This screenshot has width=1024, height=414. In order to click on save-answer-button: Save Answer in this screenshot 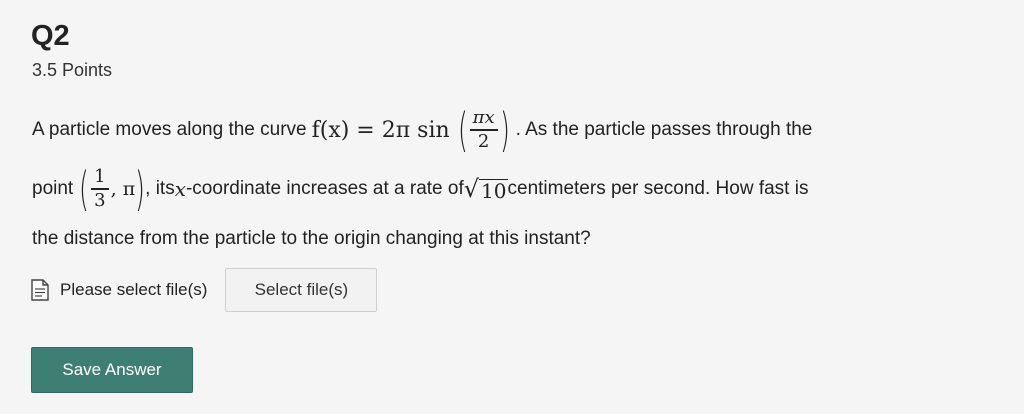, I will do `click(112, 370)`.